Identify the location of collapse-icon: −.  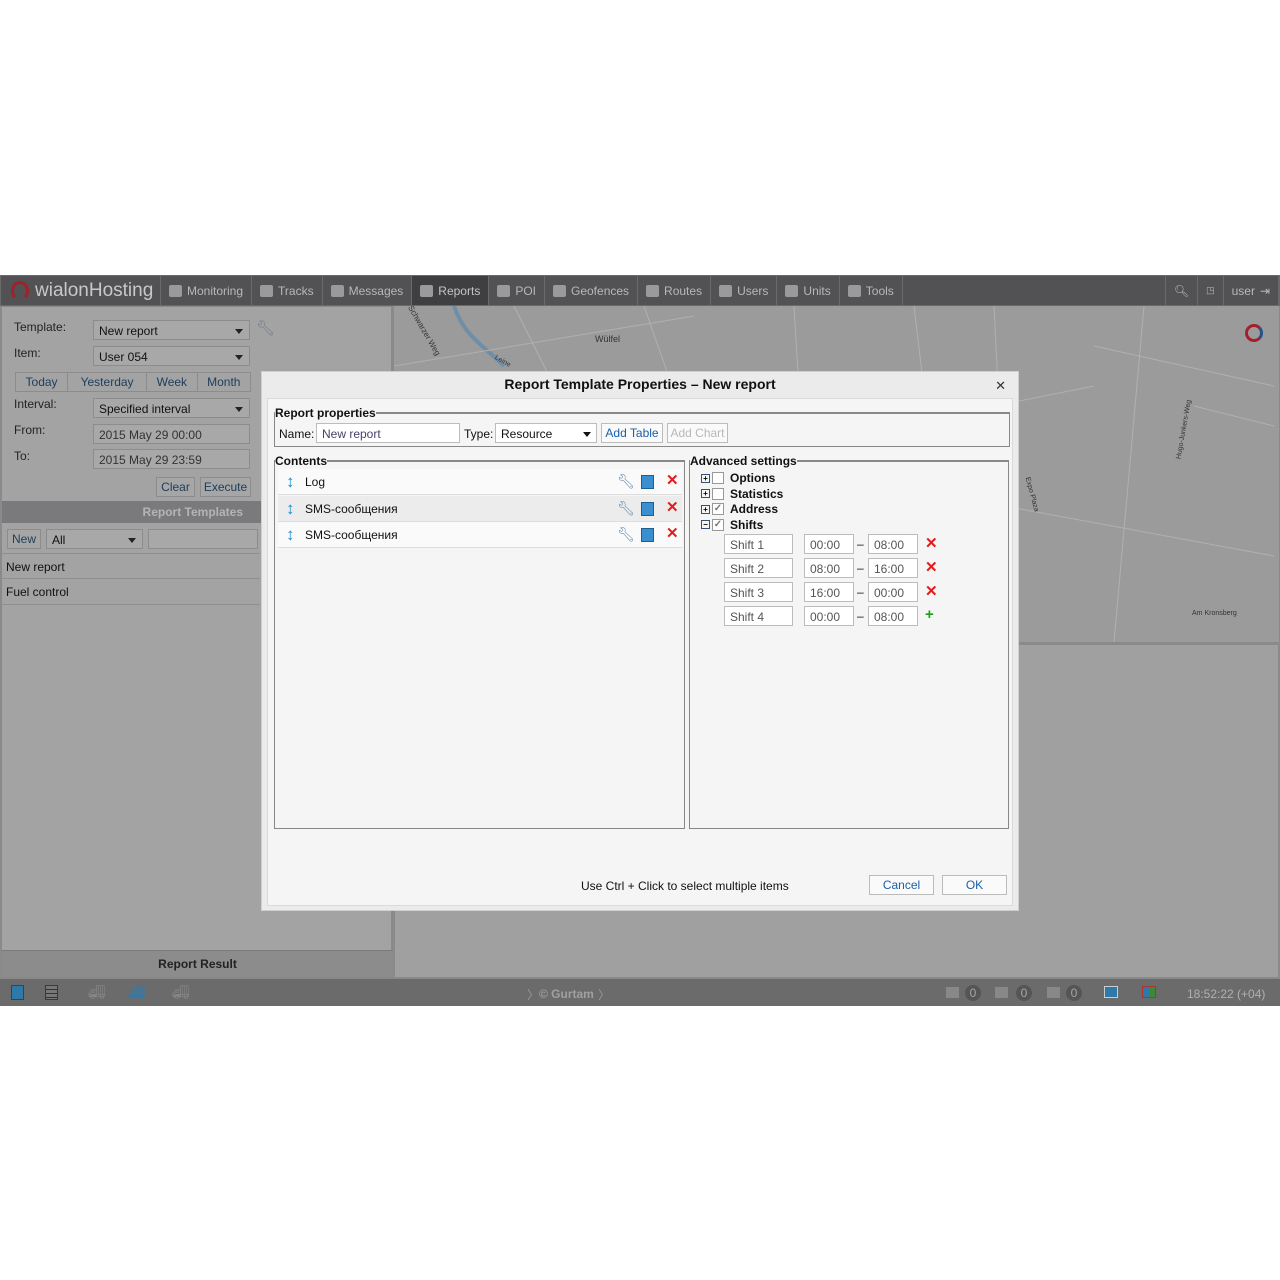
(705, 524).